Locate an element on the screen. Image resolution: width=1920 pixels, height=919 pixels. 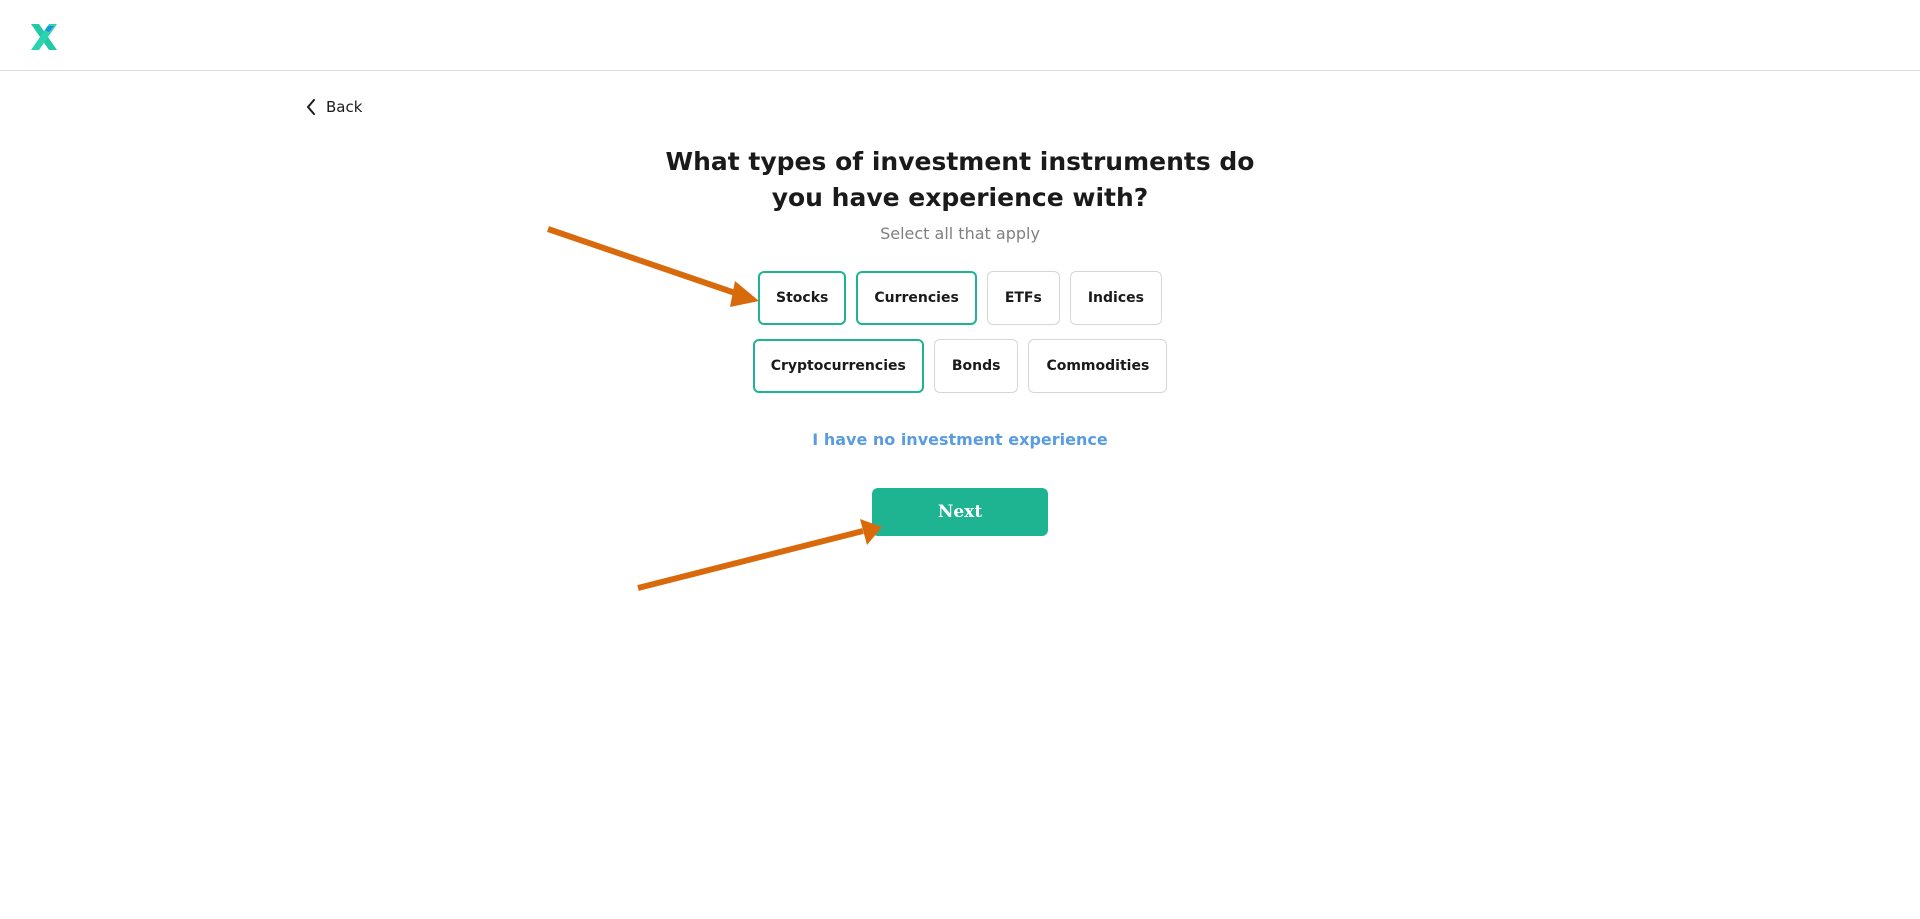
options-row-1: Stocks Currencies ETFs Indices is located at coordinates (960, 298).